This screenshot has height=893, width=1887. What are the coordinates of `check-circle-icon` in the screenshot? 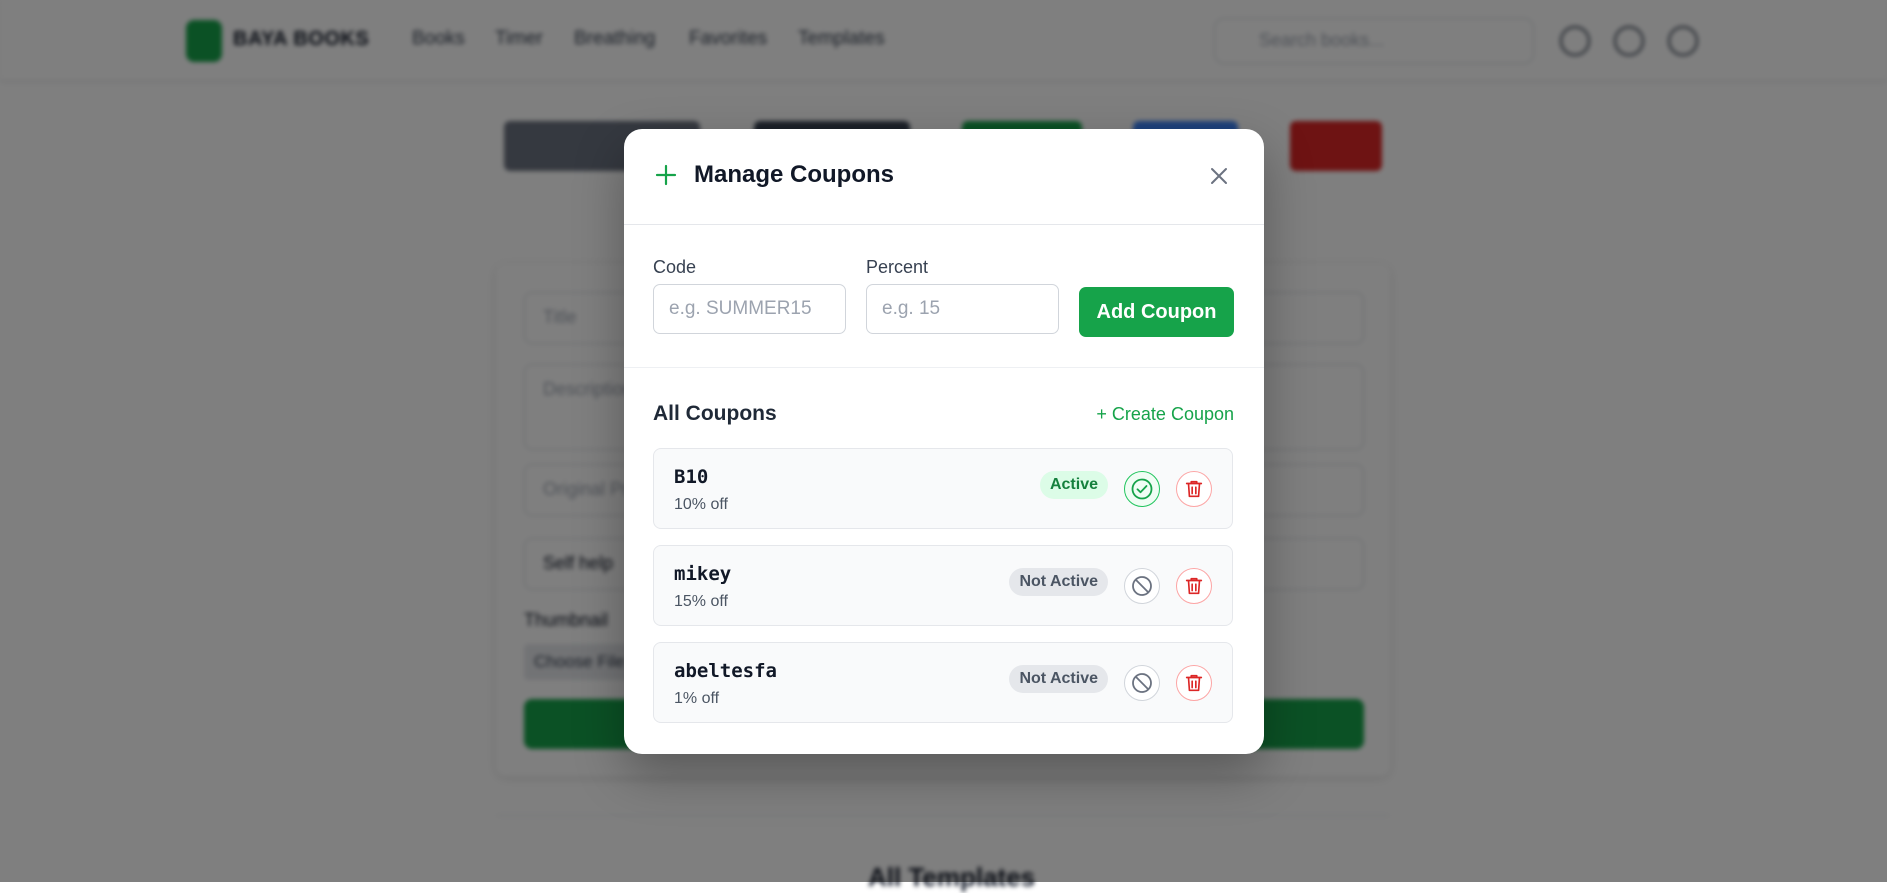 It's located at (1142, 489).